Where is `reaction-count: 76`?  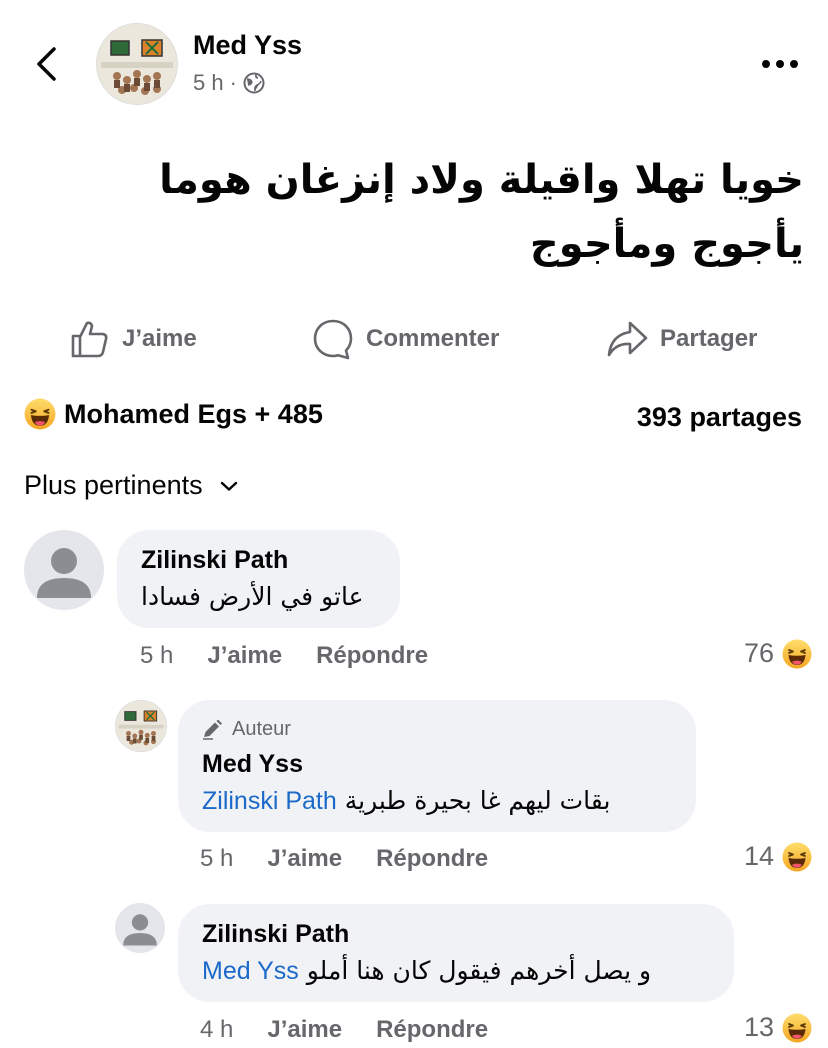
reaction-count: 76 is located at coordinates (758, 653).